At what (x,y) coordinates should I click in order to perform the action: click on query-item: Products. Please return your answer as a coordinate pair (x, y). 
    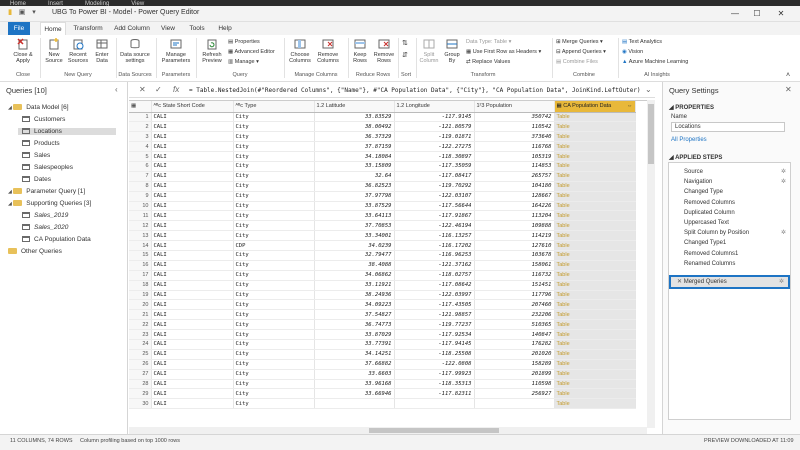
    Looking at the image, I should click on (41, 143).